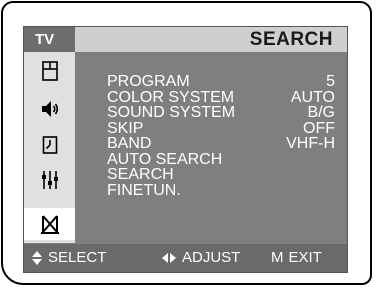  Describe the element at coordinates (49, 39) in the screenshot. I see `tv-badge: TV` at that location.